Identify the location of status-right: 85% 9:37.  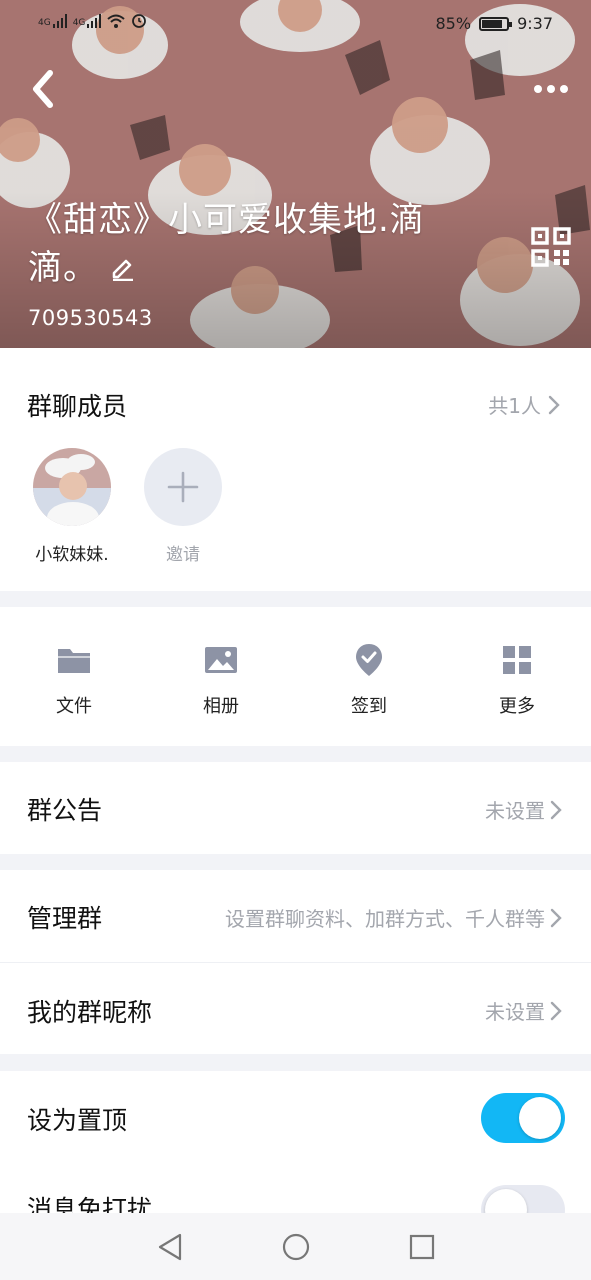
(495, 23).